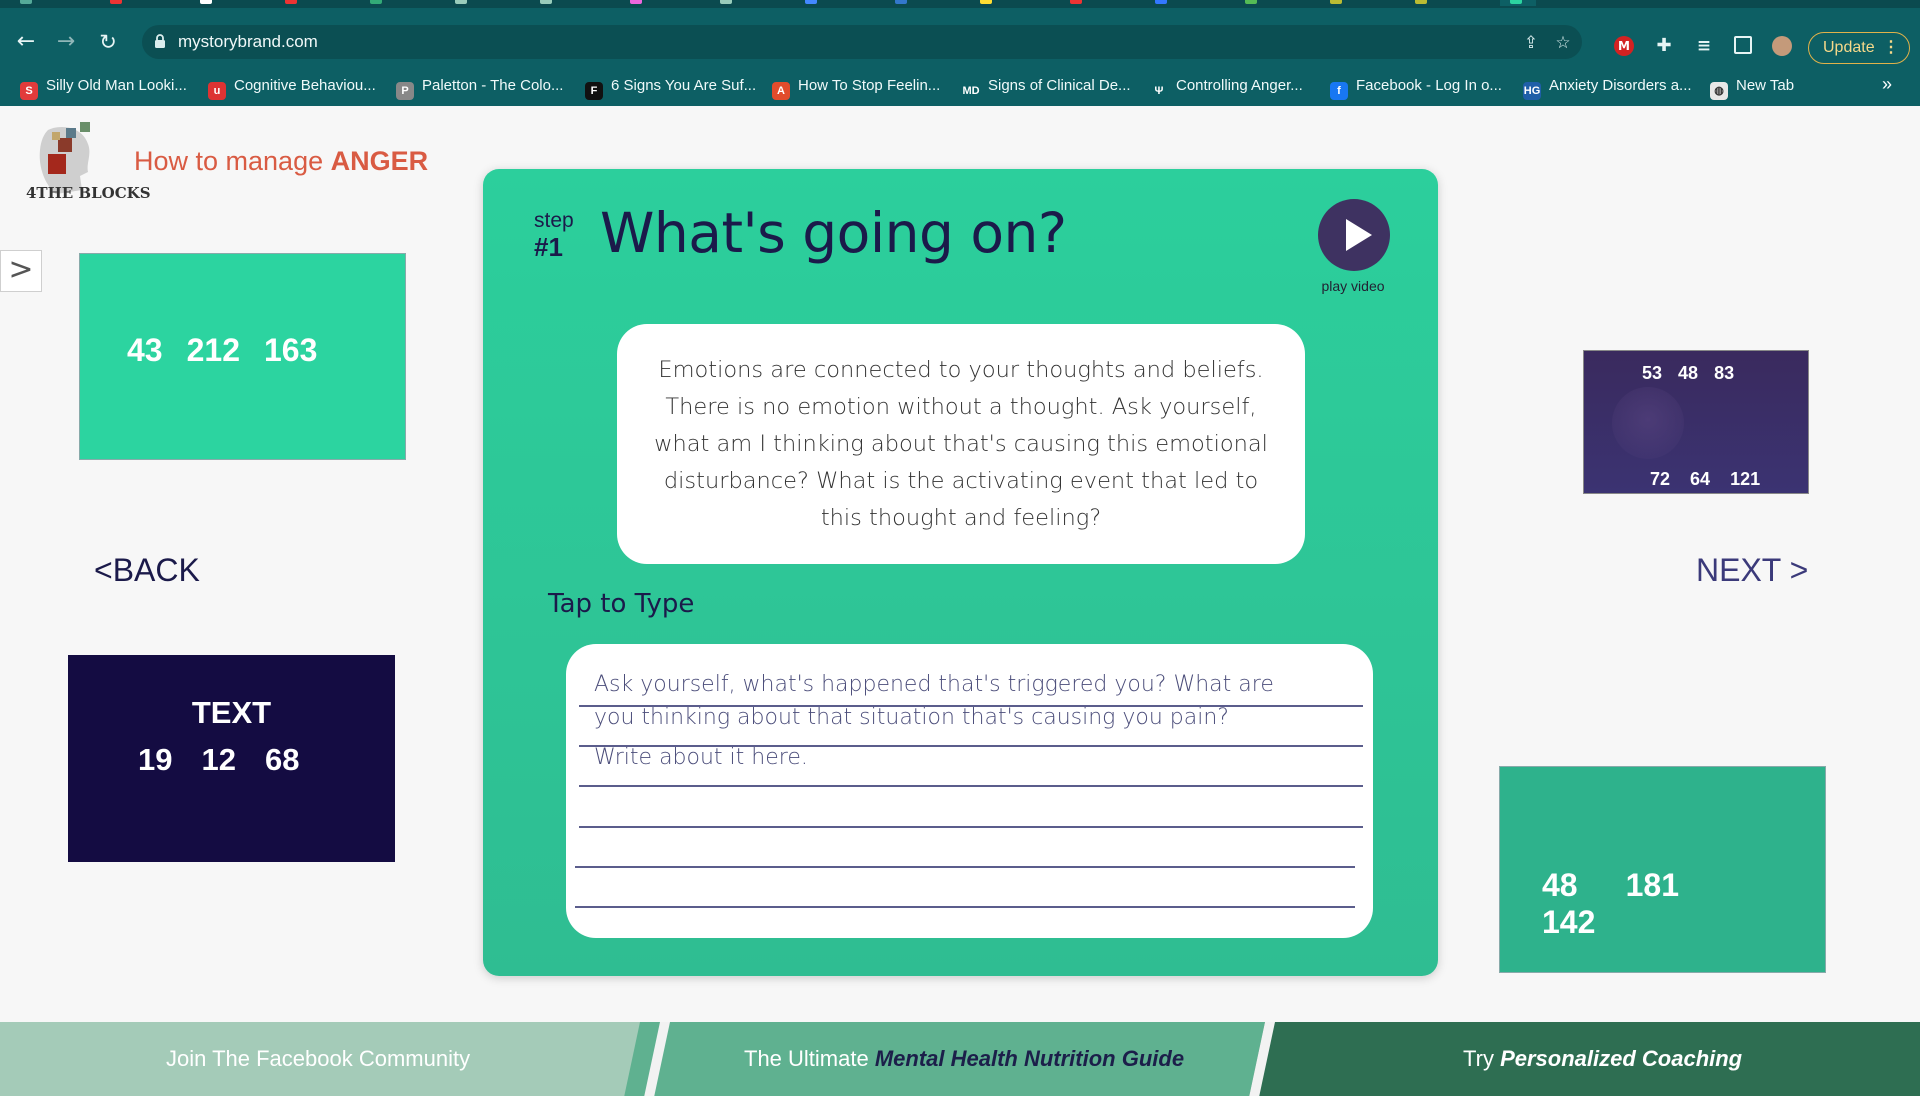 This screenshot has width=1920, height=1096. What do you see at coordinates (160, 41) in the screenshot?
I see `lock-icon` at bounding box center [160, 41].